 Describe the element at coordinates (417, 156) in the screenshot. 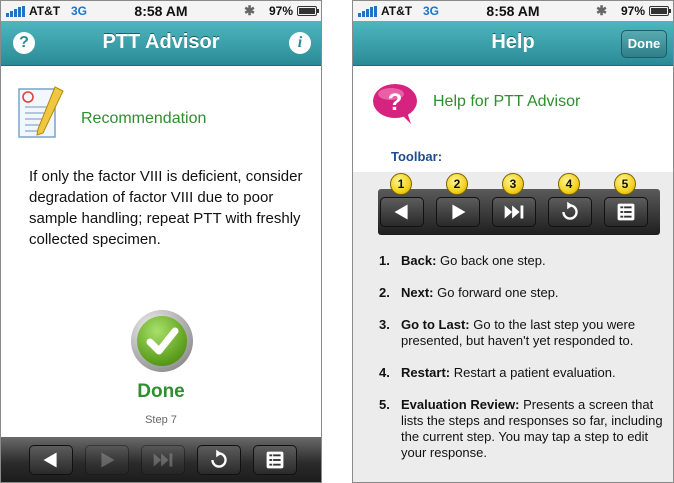

I see `toolbar-label: Toolbar:` at that location.